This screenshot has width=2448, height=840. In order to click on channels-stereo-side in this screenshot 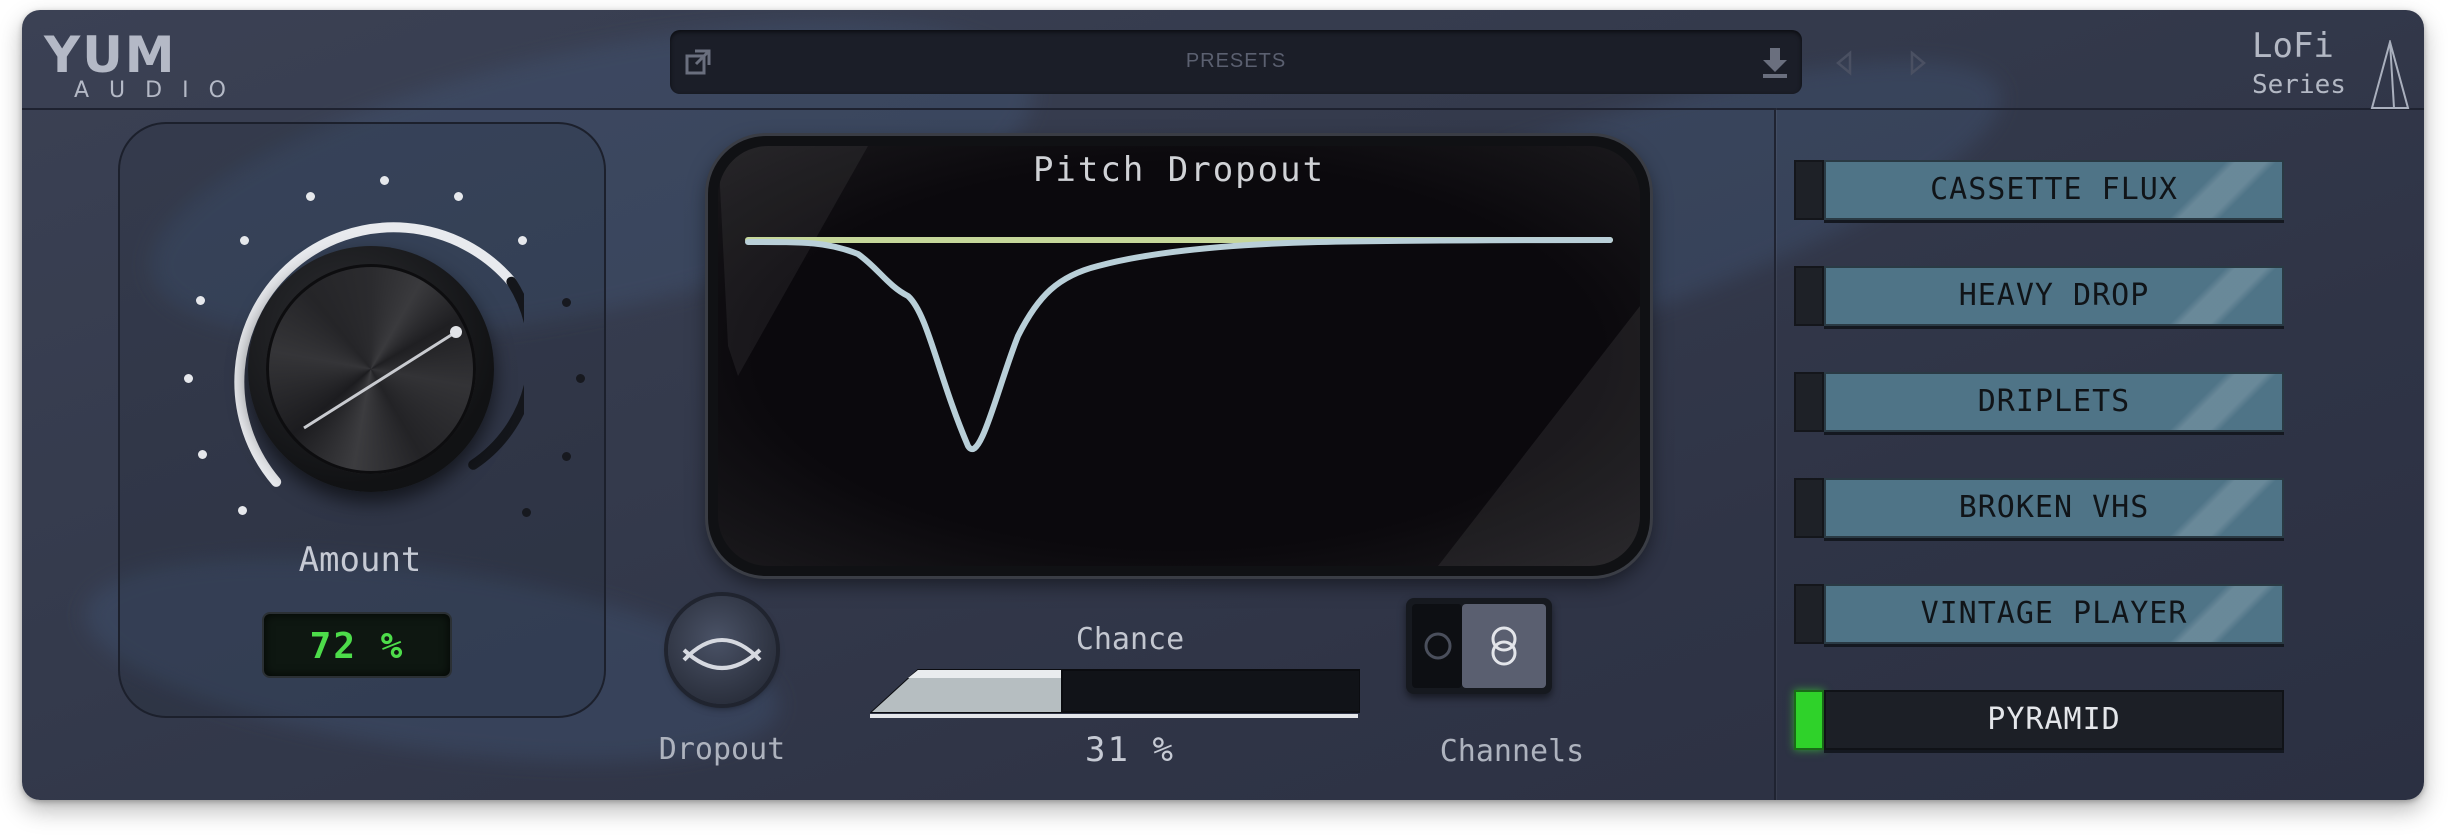, I will do `click(1504, 646)`.